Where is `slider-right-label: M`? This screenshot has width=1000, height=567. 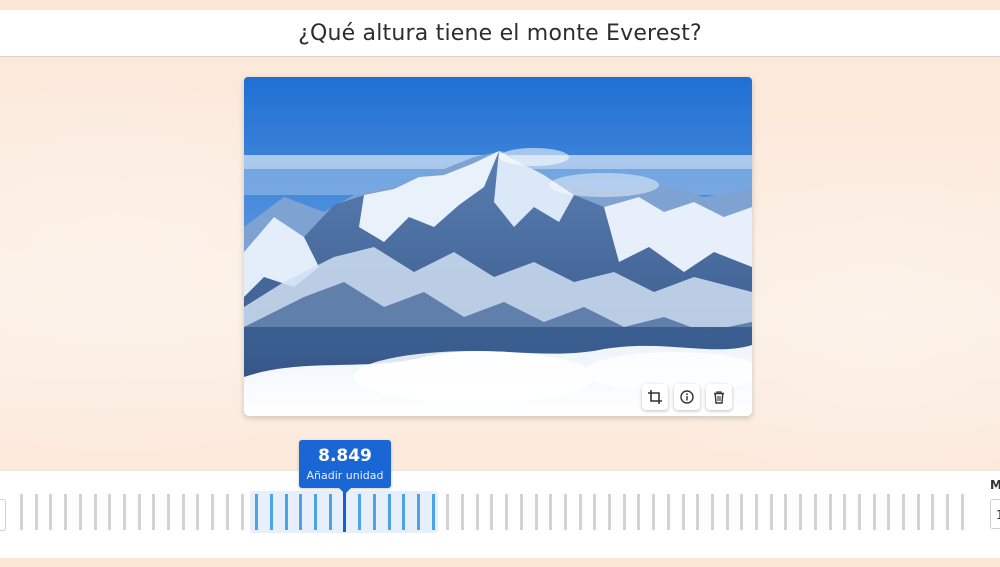 slider-right-label: M is located at coordinates (995, 485).